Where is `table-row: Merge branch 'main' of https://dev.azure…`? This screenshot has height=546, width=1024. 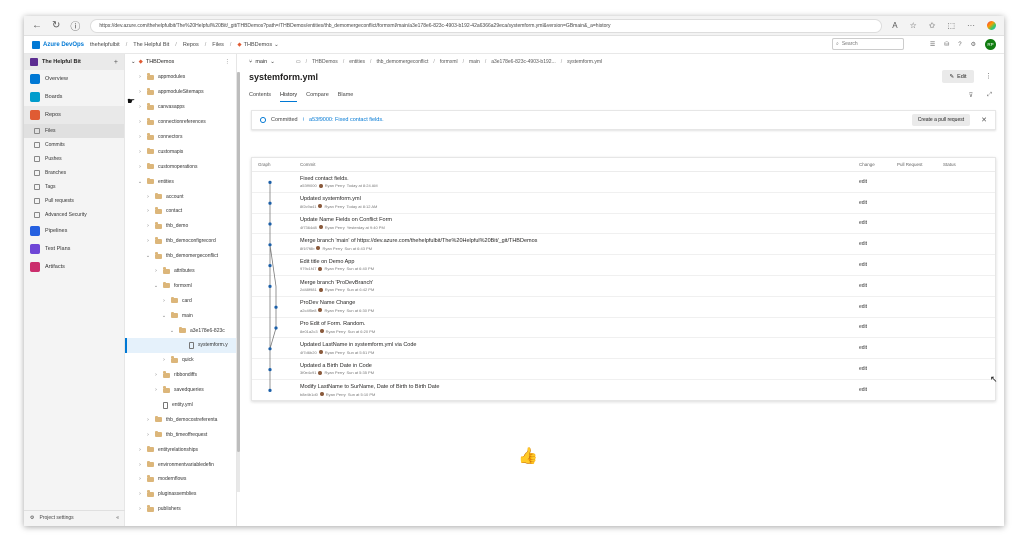 table-row: Merge branch 'main' of https://dev.azure… is located at coordinates (623, 245).